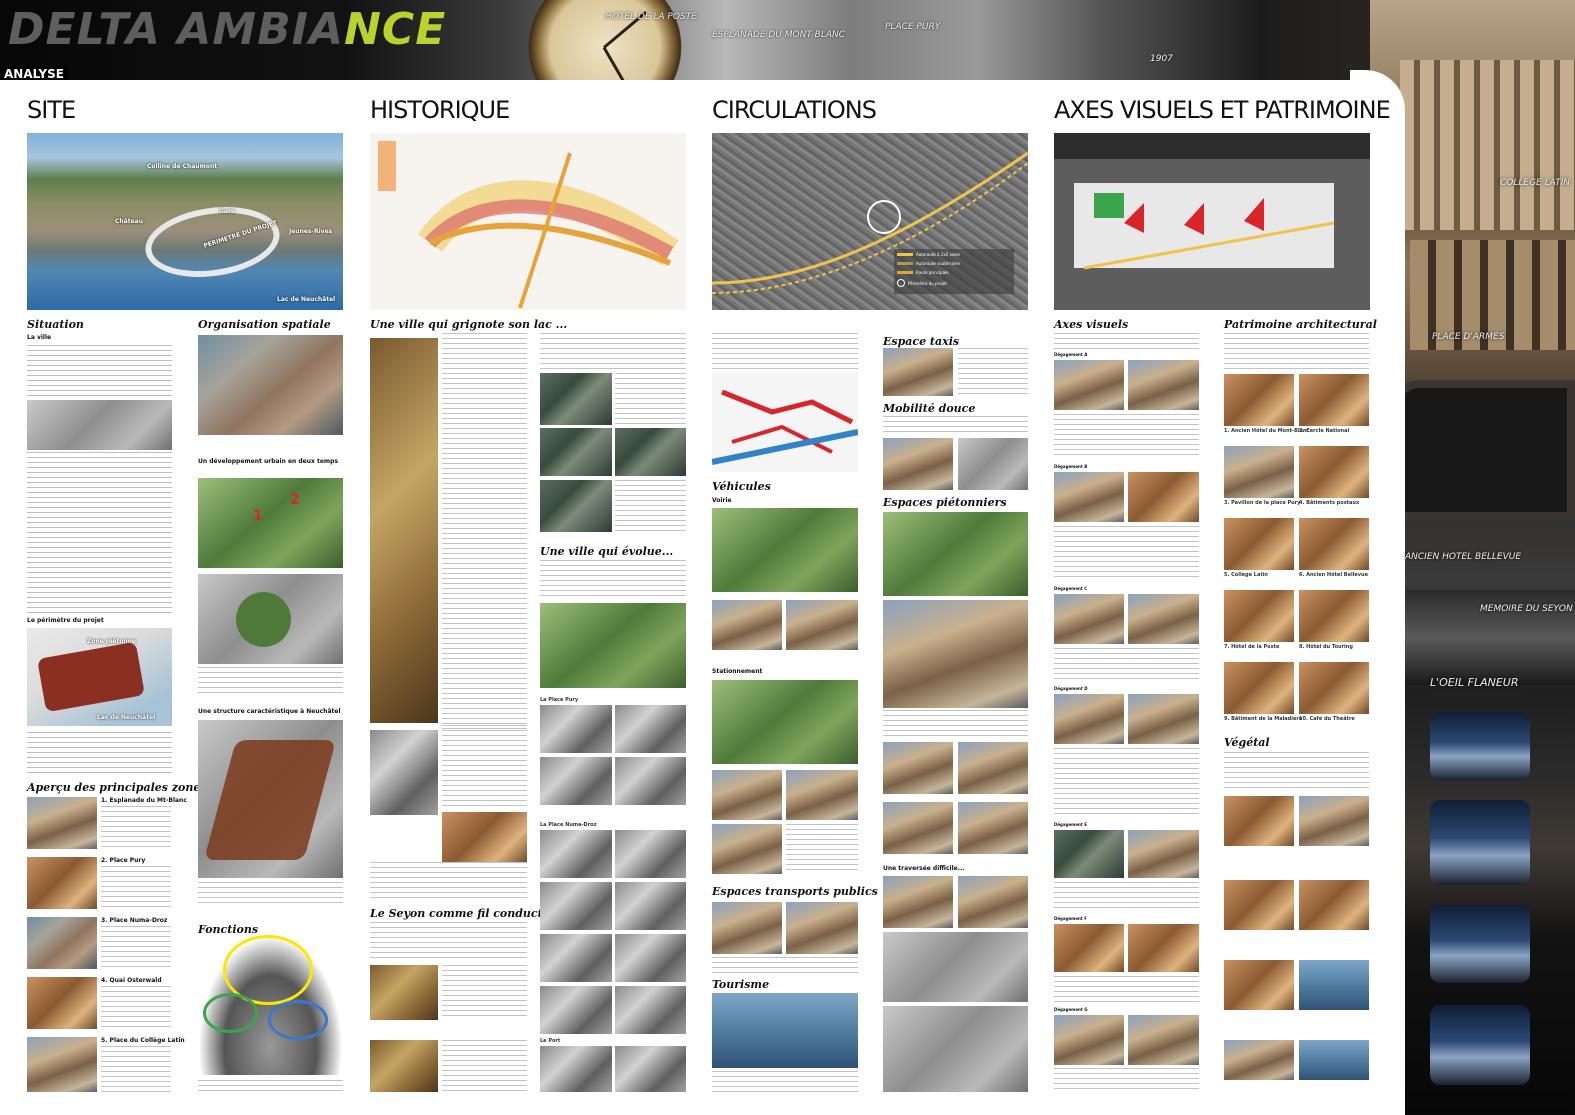 Image resolution: width=1575 pixels, height=1115 pixels. I want to click on transport-photo, so click(747, 928).